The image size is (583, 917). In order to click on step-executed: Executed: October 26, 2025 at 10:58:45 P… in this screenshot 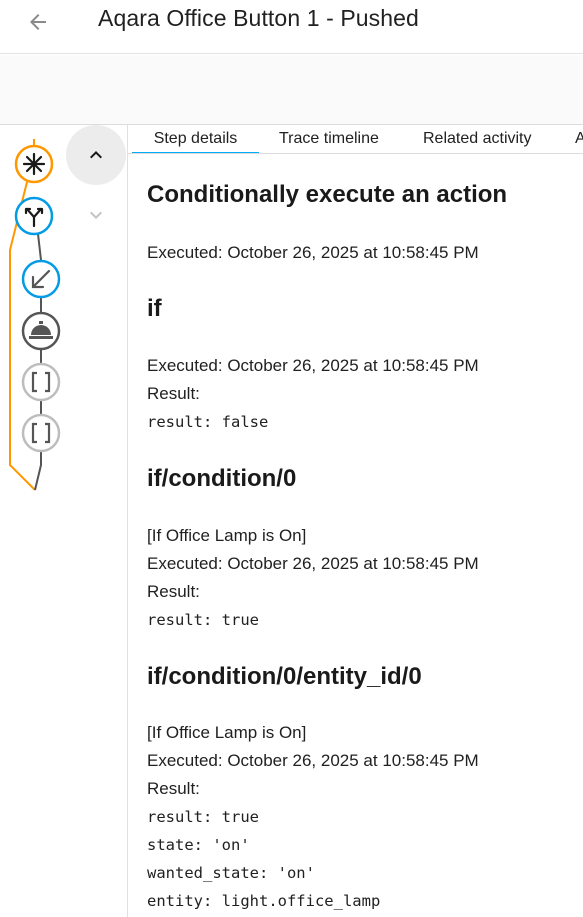, I will do `click(313, 252)`.